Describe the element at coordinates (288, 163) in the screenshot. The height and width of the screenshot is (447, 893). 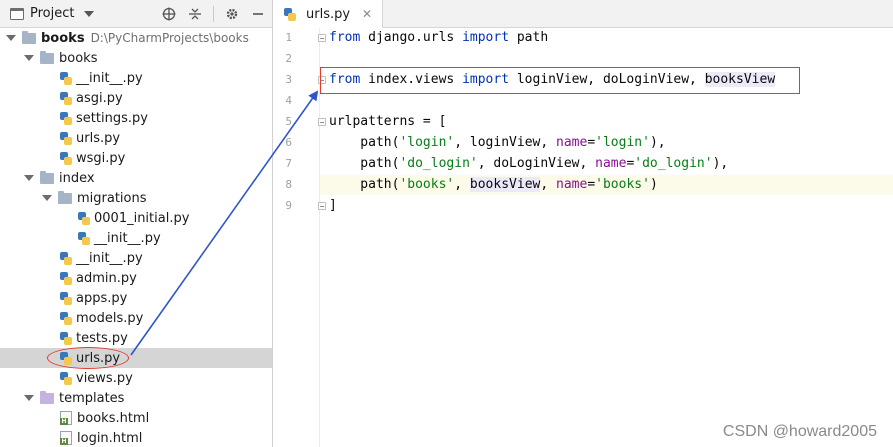
I see `line-number: 7` at that location.